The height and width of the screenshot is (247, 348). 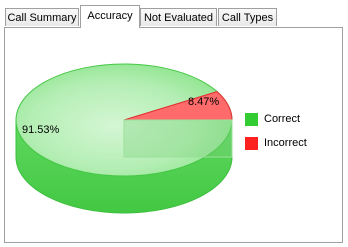 What do you see at coordinates (42, 17) in the screenshot?
I see `tab-call-summary: Call Summary` at bounding box center [42, 17].